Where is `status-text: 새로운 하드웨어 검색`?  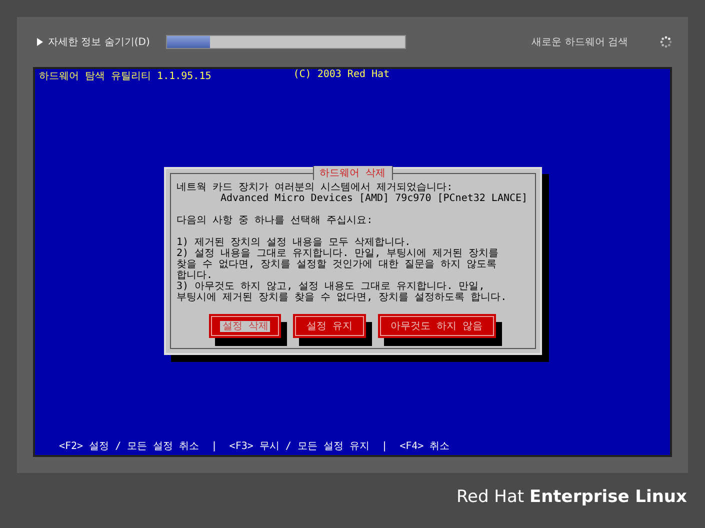 status-text: 새로운 하드웨어 검색 is located at coordinates (580, 42).